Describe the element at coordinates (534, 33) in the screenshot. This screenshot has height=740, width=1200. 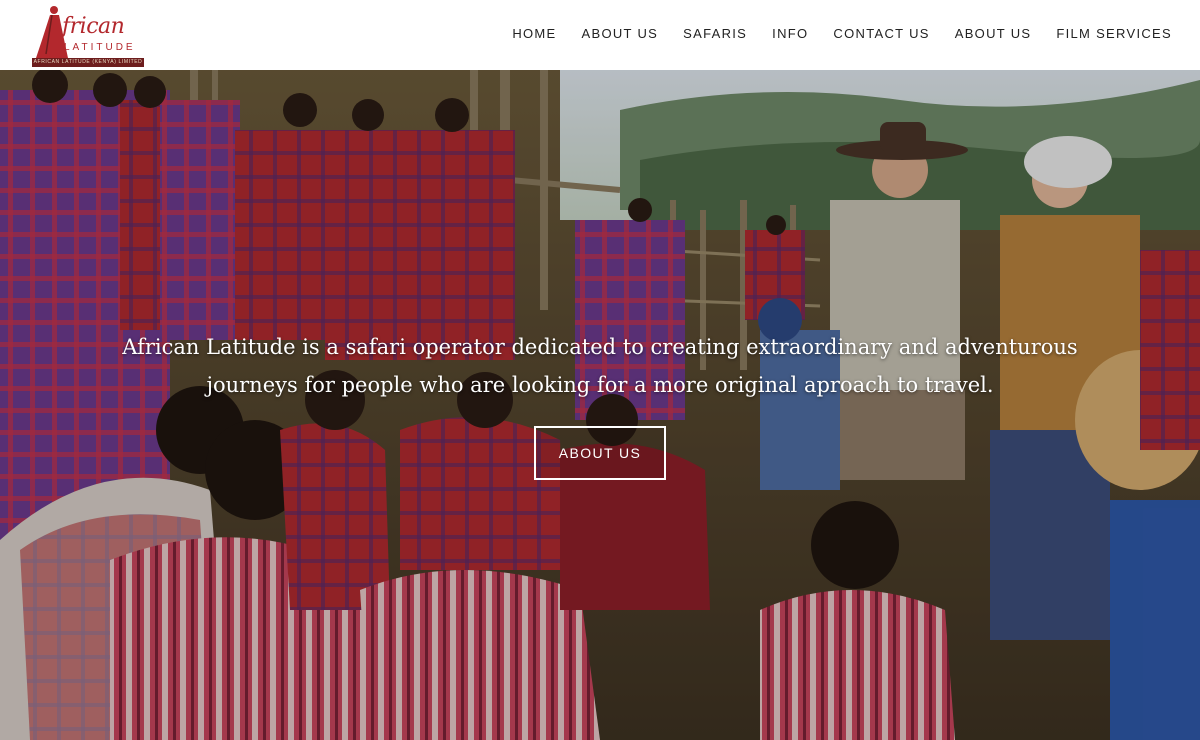
I see `nav-home: HOME` at that location.